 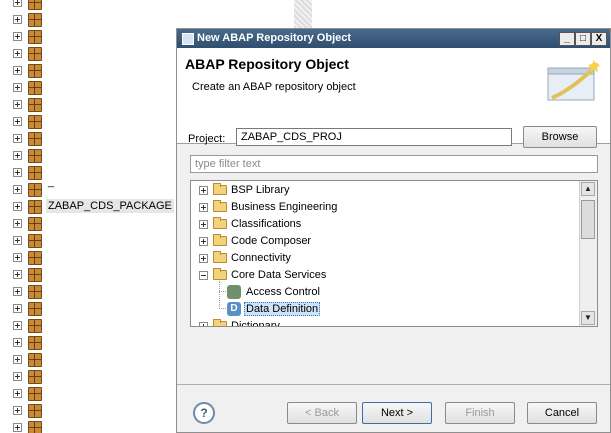 What do you see at coordinates (588, 253) in the screenshot?
I see `tree-scrollbar: ▲ ▼` at bounding box center [588, 253].